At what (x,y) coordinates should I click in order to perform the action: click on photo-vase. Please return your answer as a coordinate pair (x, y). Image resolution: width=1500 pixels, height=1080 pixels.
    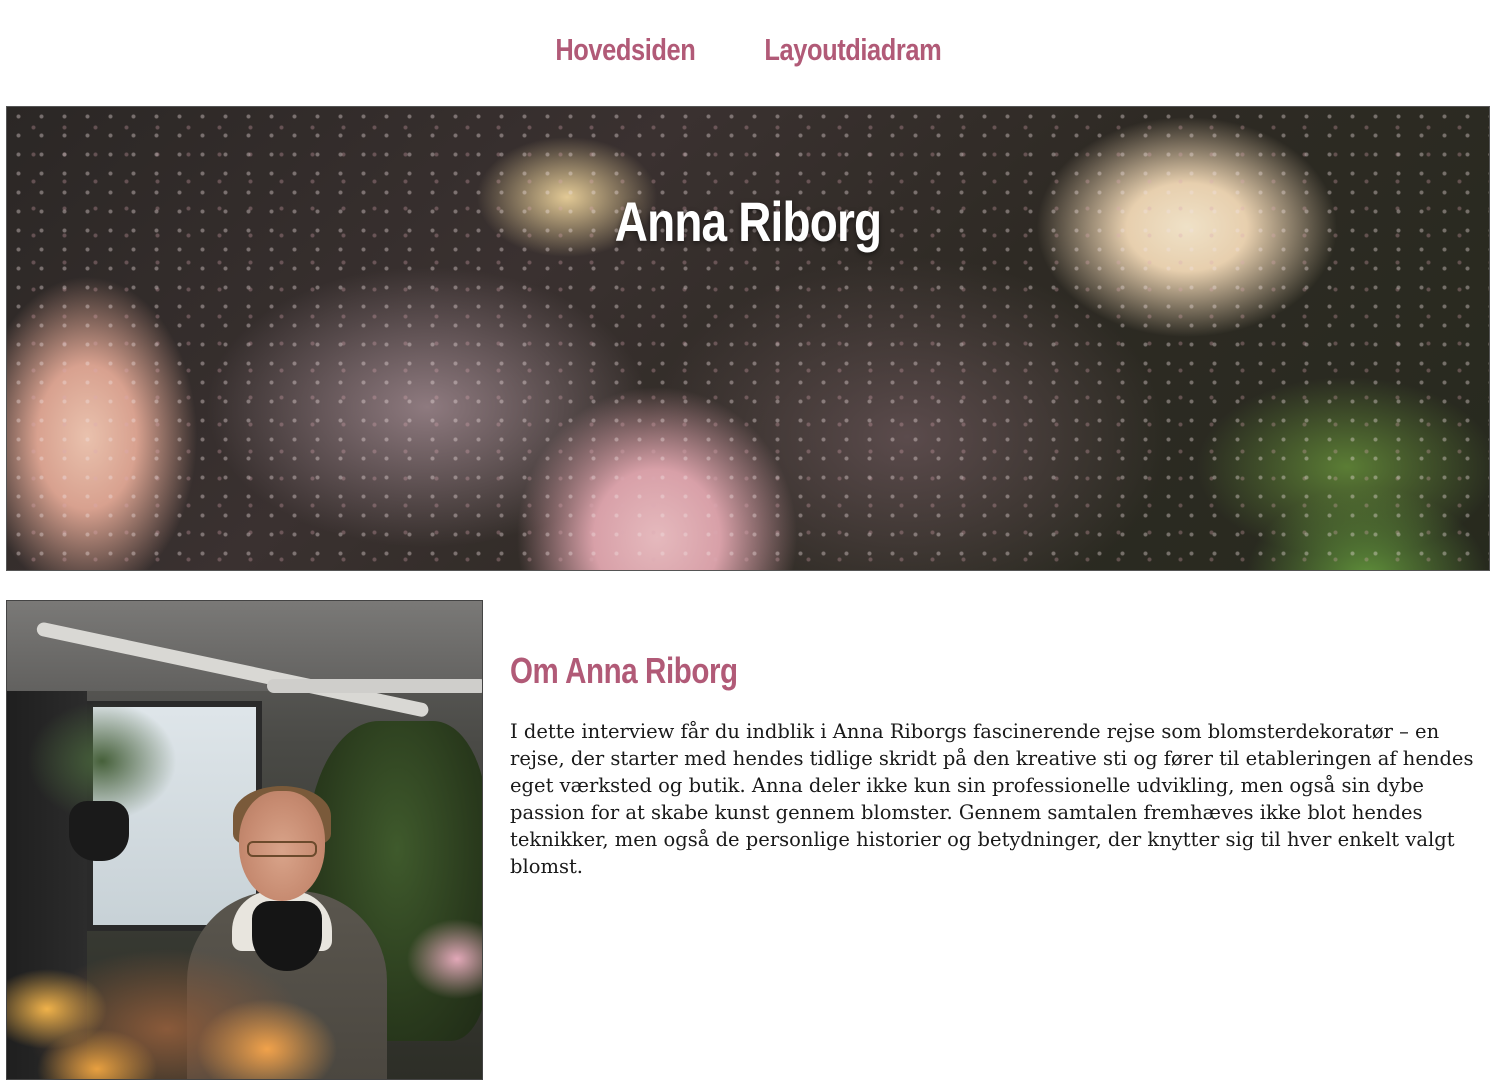
    Looking at the image, I should click on (99, 831).